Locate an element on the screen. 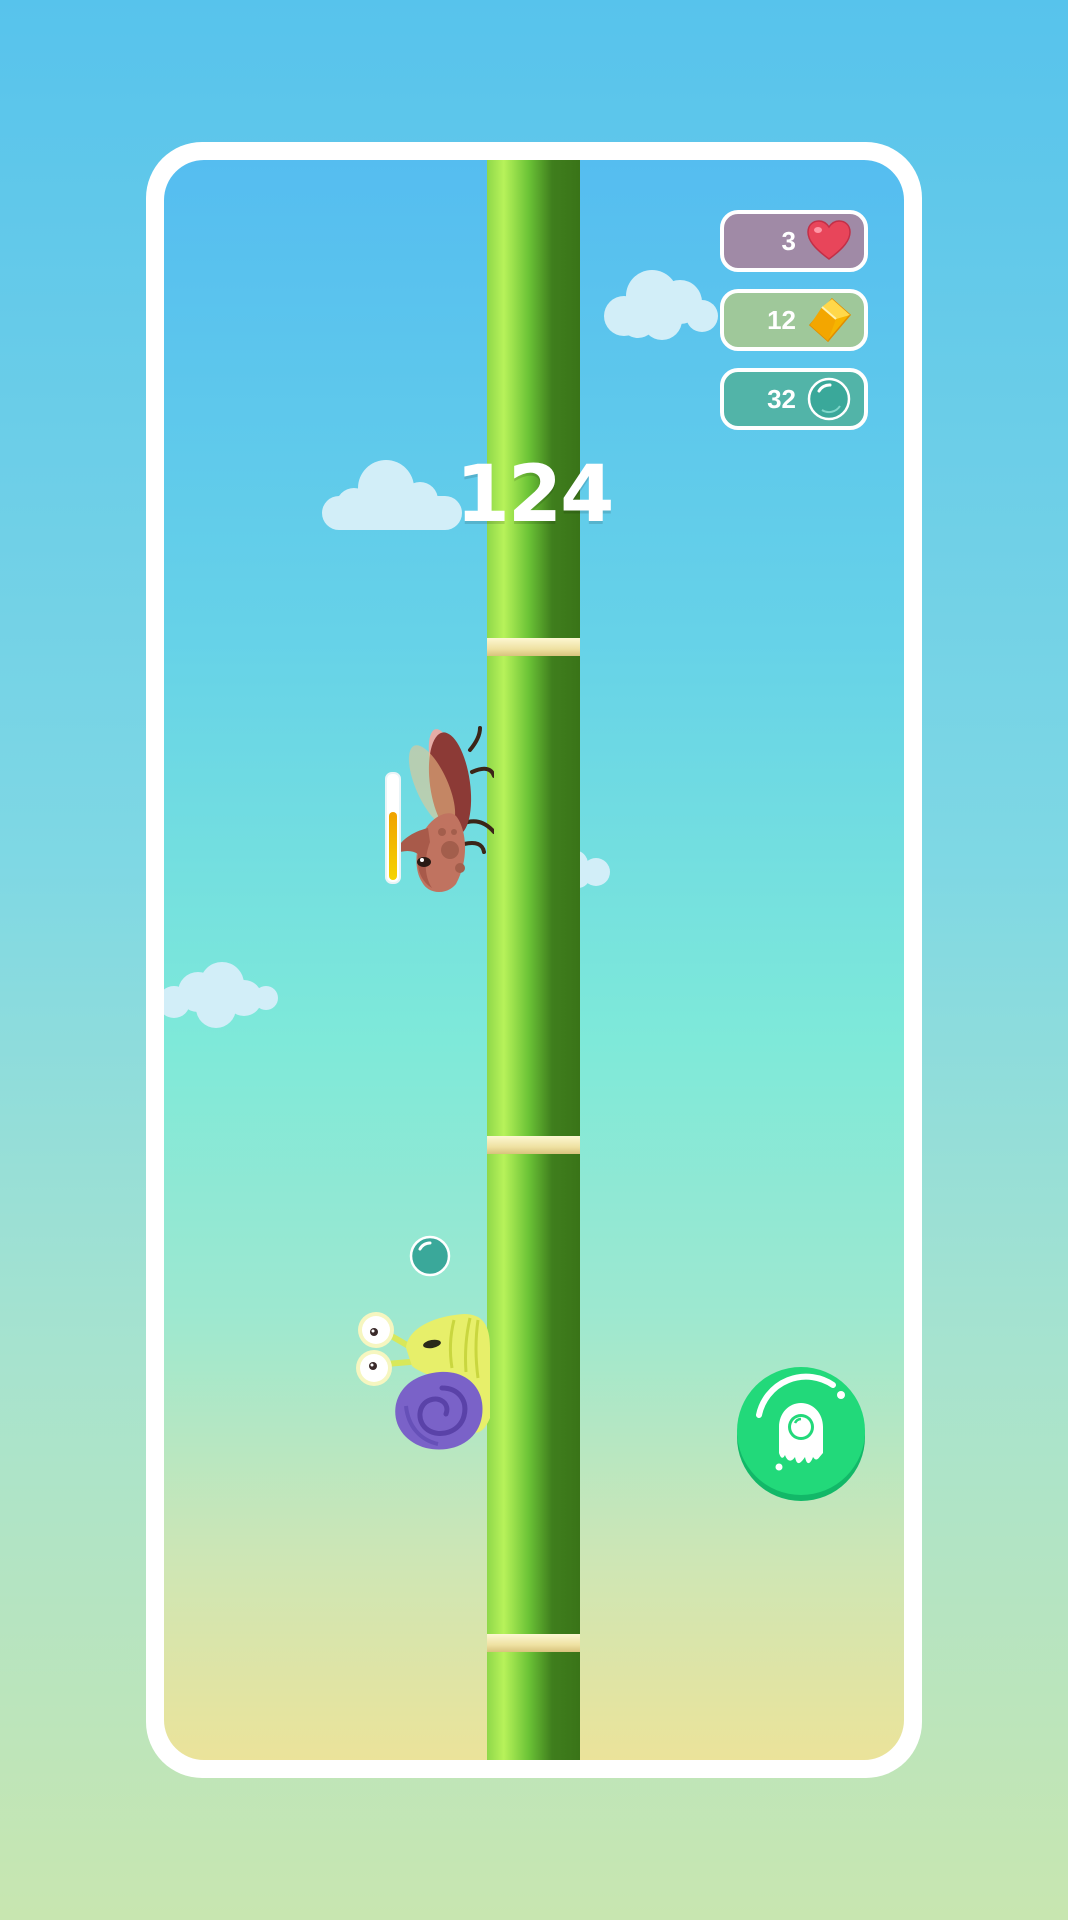 The height and width of the screenshot is (1920, 1068). gems-counter: 12 is located at coordinates (794, 320).